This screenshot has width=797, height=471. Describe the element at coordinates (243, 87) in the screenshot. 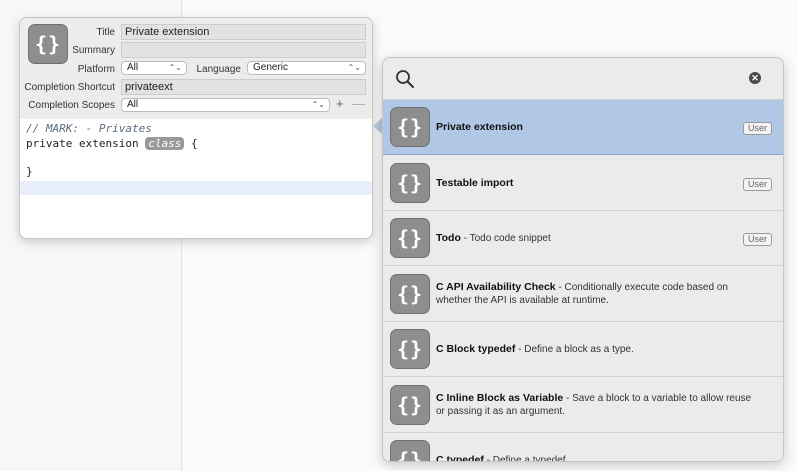

I see `completion-shortcut-field: privateext` at that location.